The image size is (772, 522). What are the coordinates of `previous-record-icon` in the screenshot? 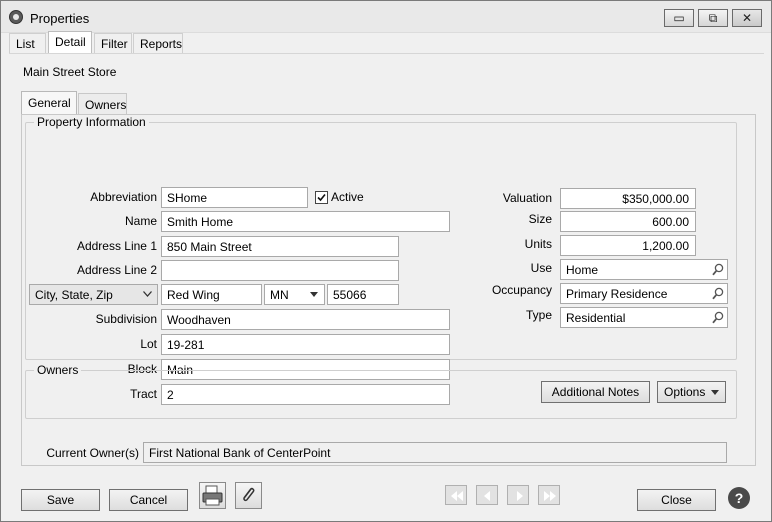 It's located at (487, 496).